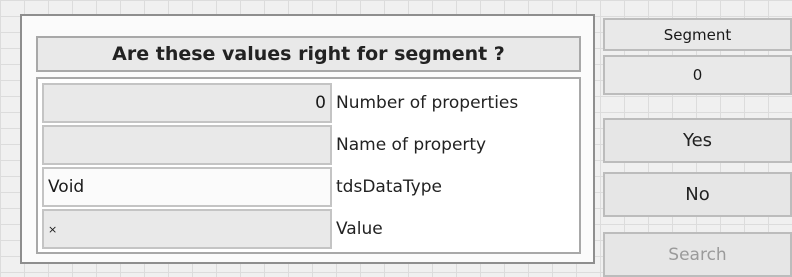  Describe the element at coordinates (389, 187) in the screenshot. I see `tds-data-type-label: tdsDataType` at that location.